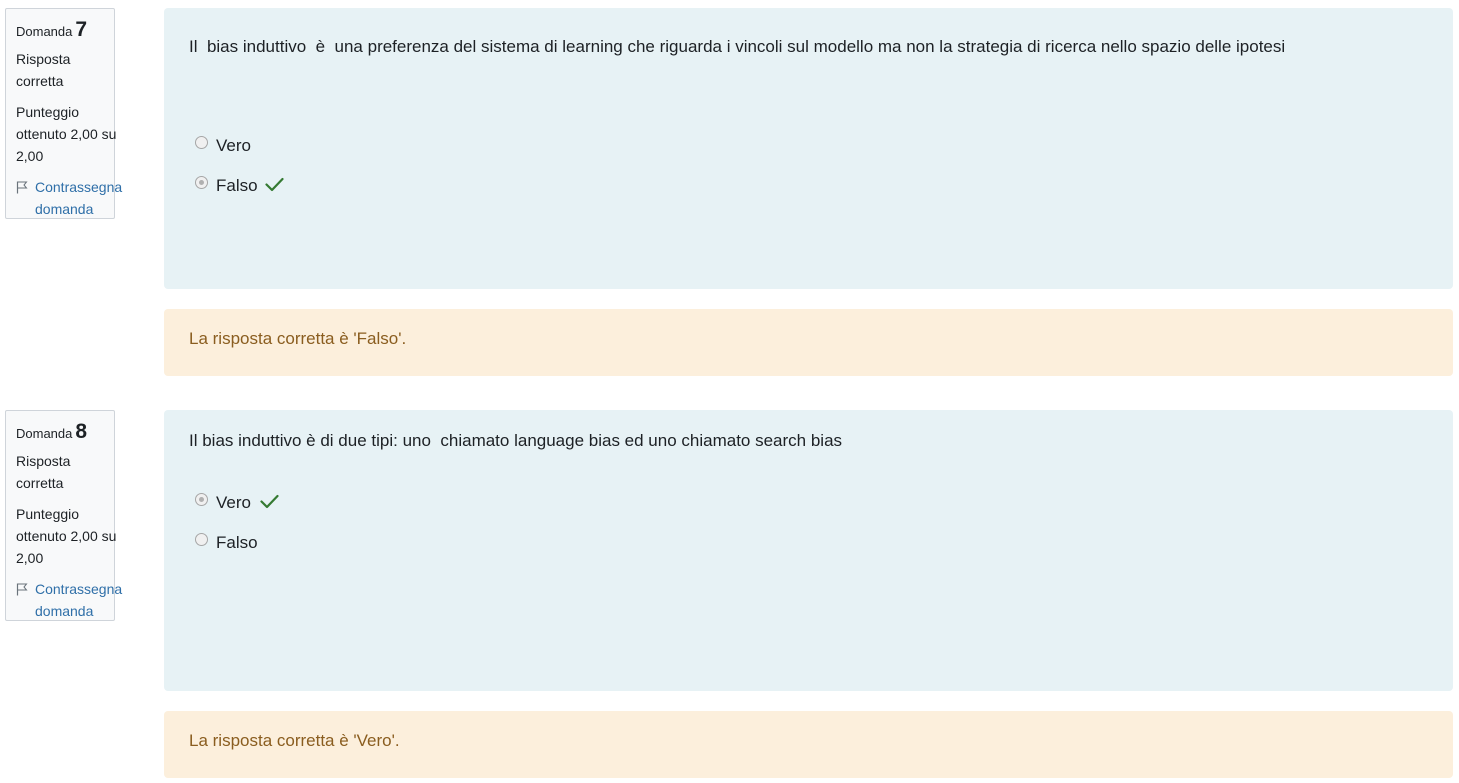 This screenshot has width=1459, height=783. Describe the element at coordinates (808, 744) in the screenshot. I see `correct-answer-feedback: La risposta corretta è 'Vero'.` at that location.